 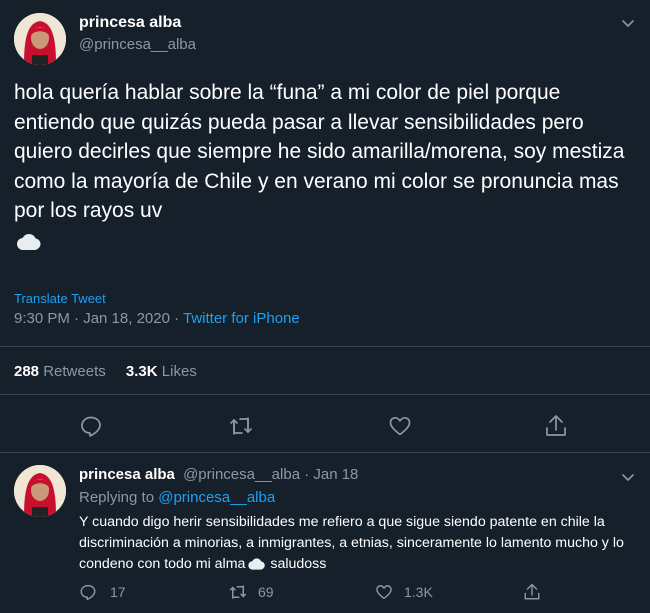 What do you see at coordinates (40, 491) in the screenshot?
I see `reply-avatar` at bounding box center [40, 491].